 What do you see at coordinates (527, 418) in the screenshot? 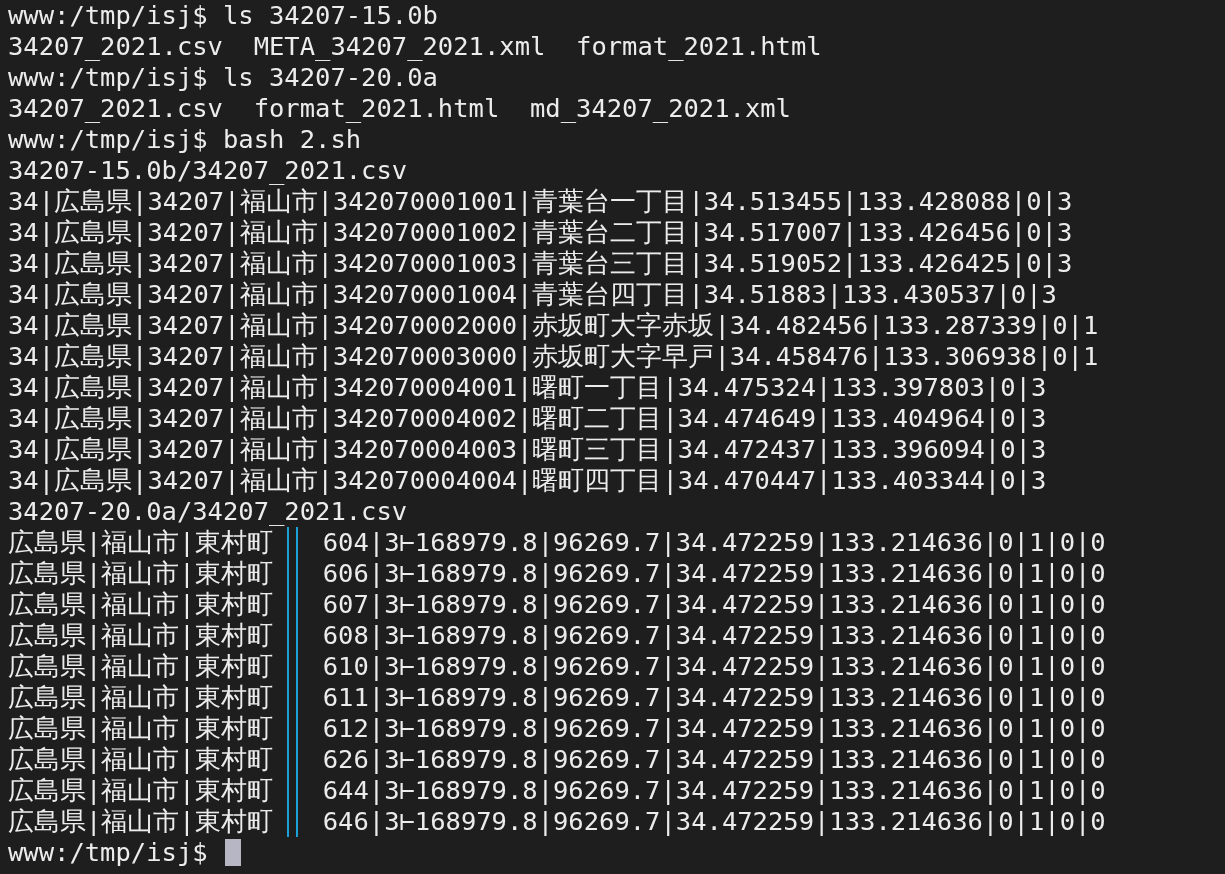
I see `terminal-line: 34|広島県|34207|福山市|342070004002|曙町二丁目|34.474649|133.404964|0|3` at bounding box center [527, 418].